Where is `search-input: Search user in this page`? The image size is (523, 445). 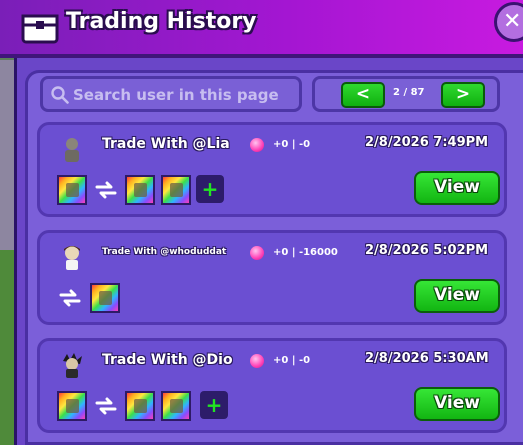
search-input: Search user in this page is located at coordinates (171, 94).